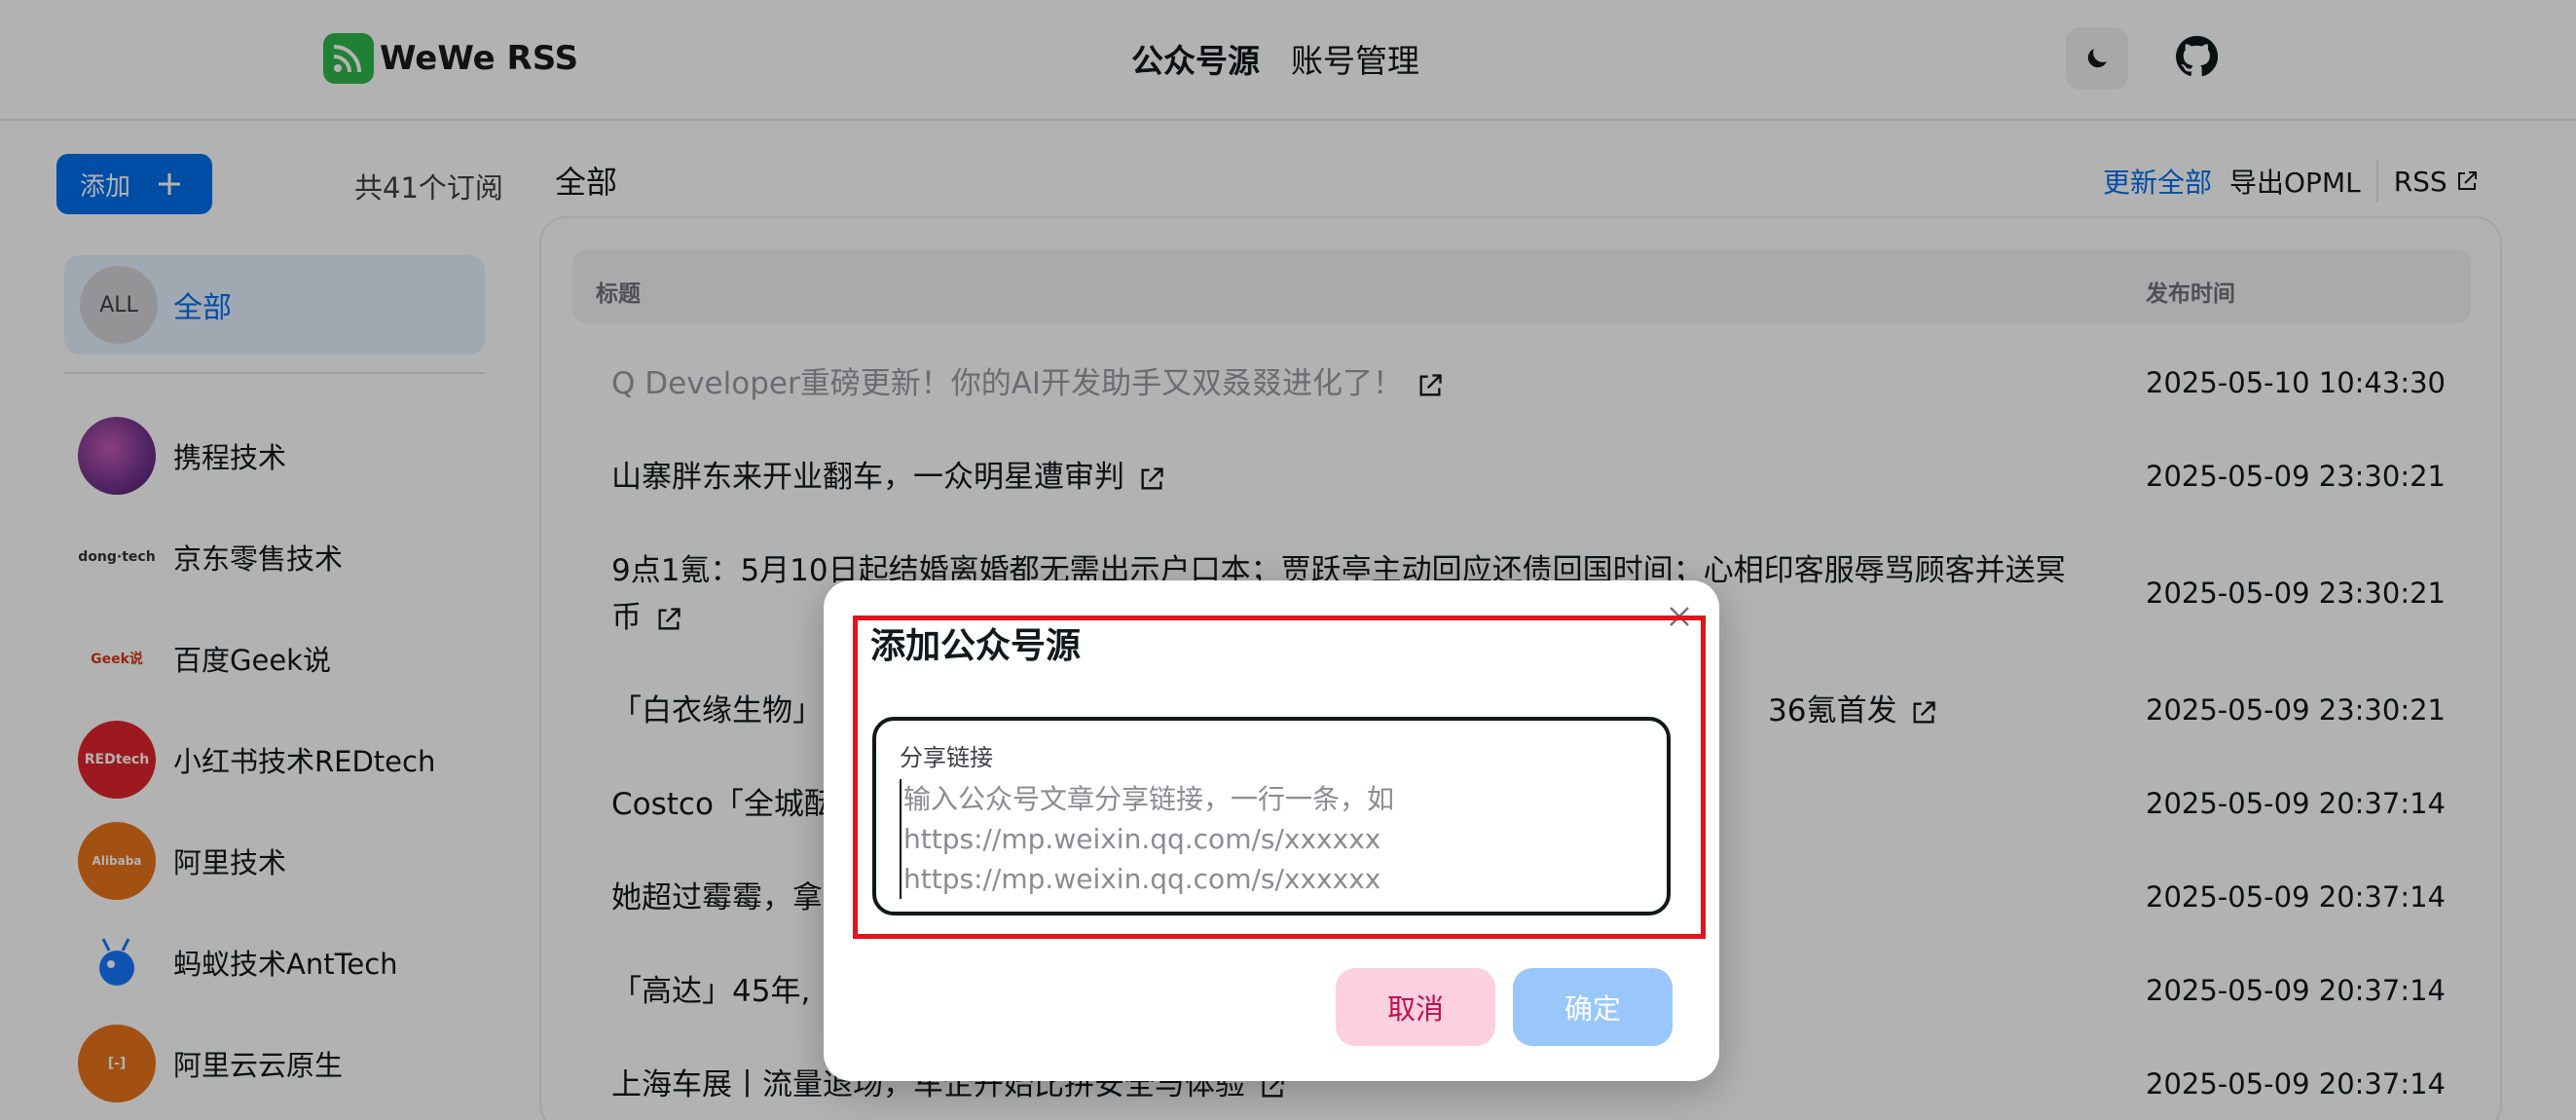 The height and width of the screenshot is (1120, 2576). What do you see at coordinates (1593, 1007) in the screenshot?
I see `confirm-button: 确定` at bounding box center [1593, 1007].